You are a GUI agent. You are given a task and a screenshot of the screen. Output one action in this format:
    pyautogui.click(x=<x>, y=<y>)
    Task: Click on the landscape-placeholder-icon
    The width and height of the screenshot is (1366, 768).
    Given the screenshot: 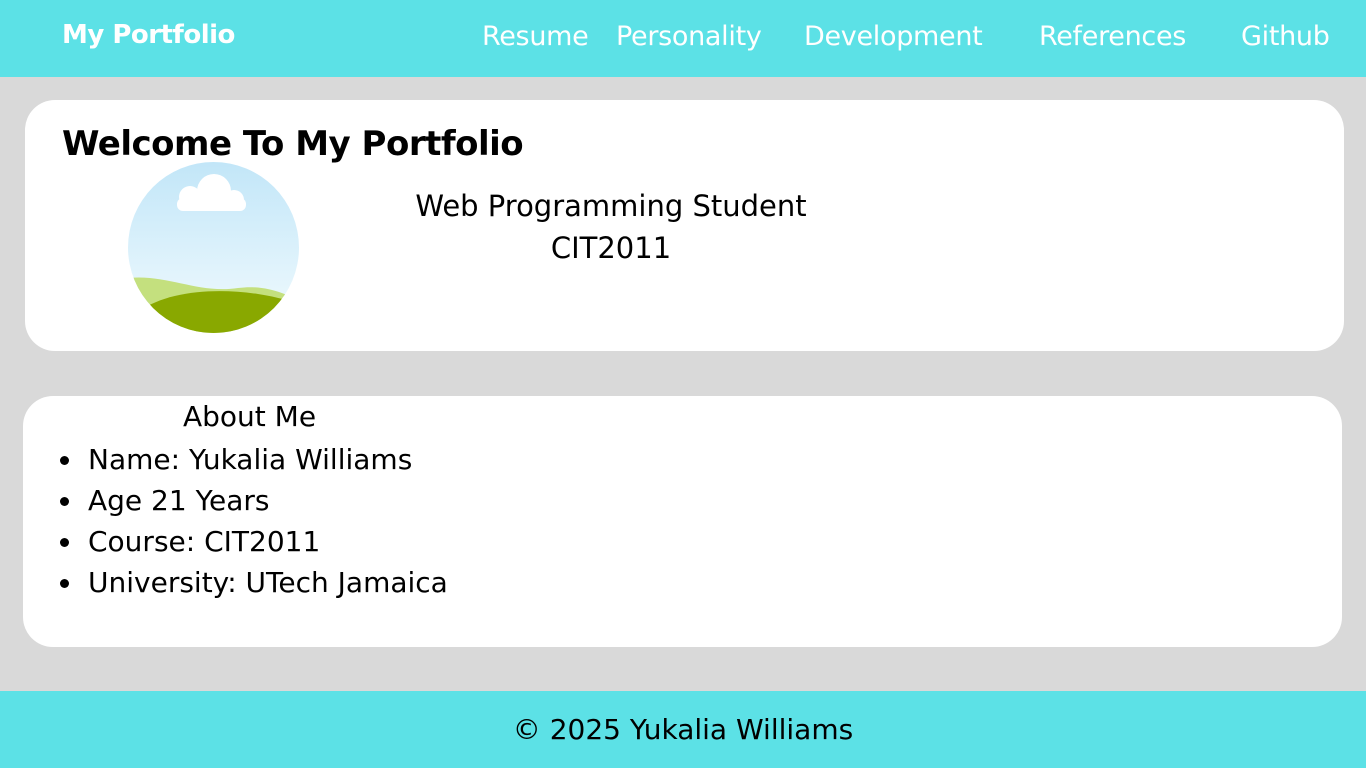 What is the action you would take?
    pyautogui.click(x=213, y=247)
    